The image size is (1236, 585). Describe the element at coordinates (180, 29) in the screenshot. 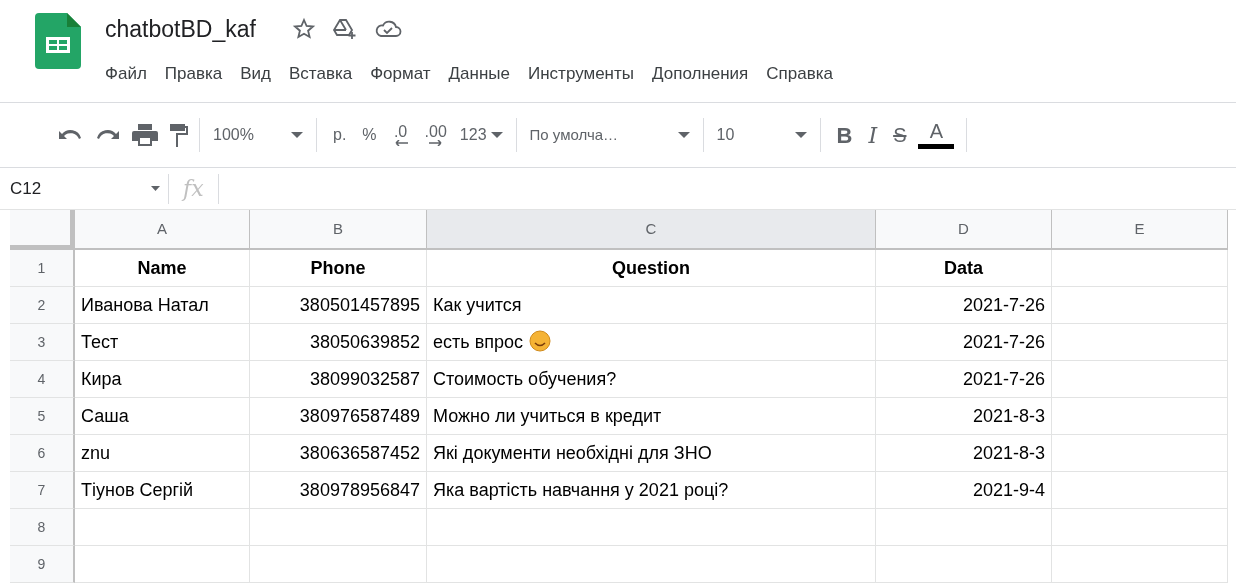

I see `document-title: chatbotBD_kaf` at that location.